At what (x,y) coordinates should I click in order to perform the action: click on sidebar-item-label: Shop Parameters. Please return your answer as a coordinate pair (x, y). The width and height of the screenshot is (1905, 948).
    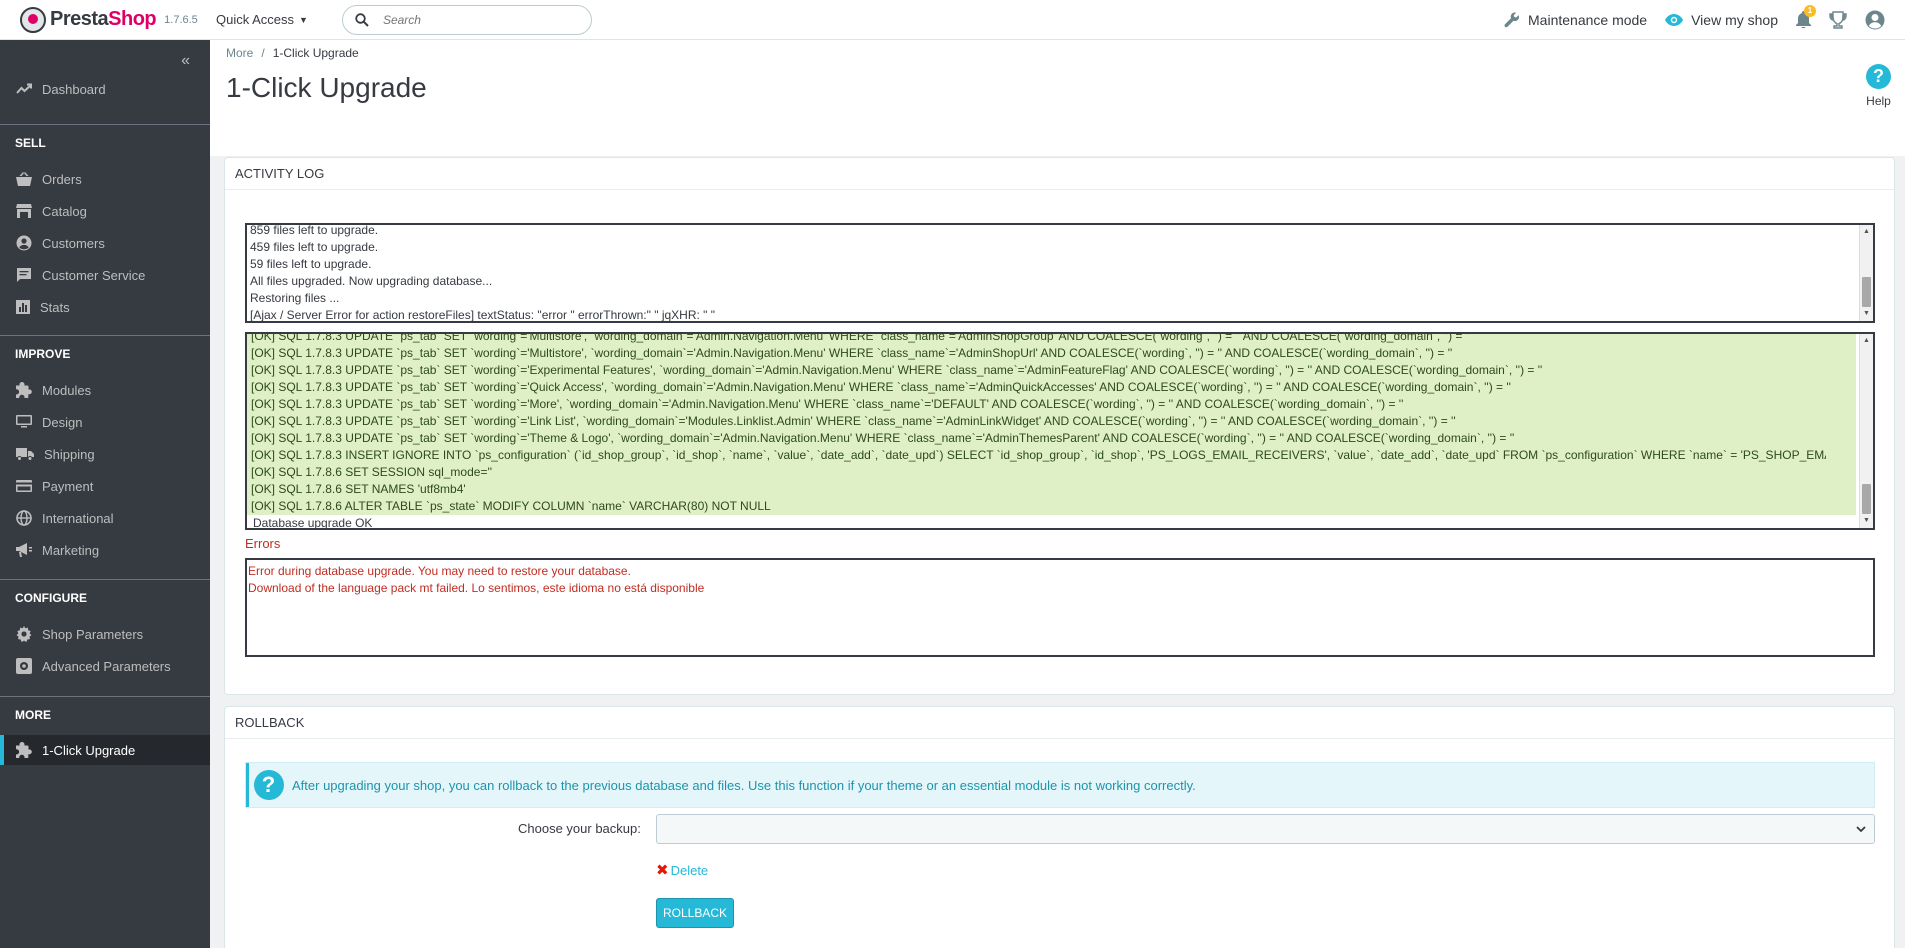
    Looking at the image, I should click on (93, 634).